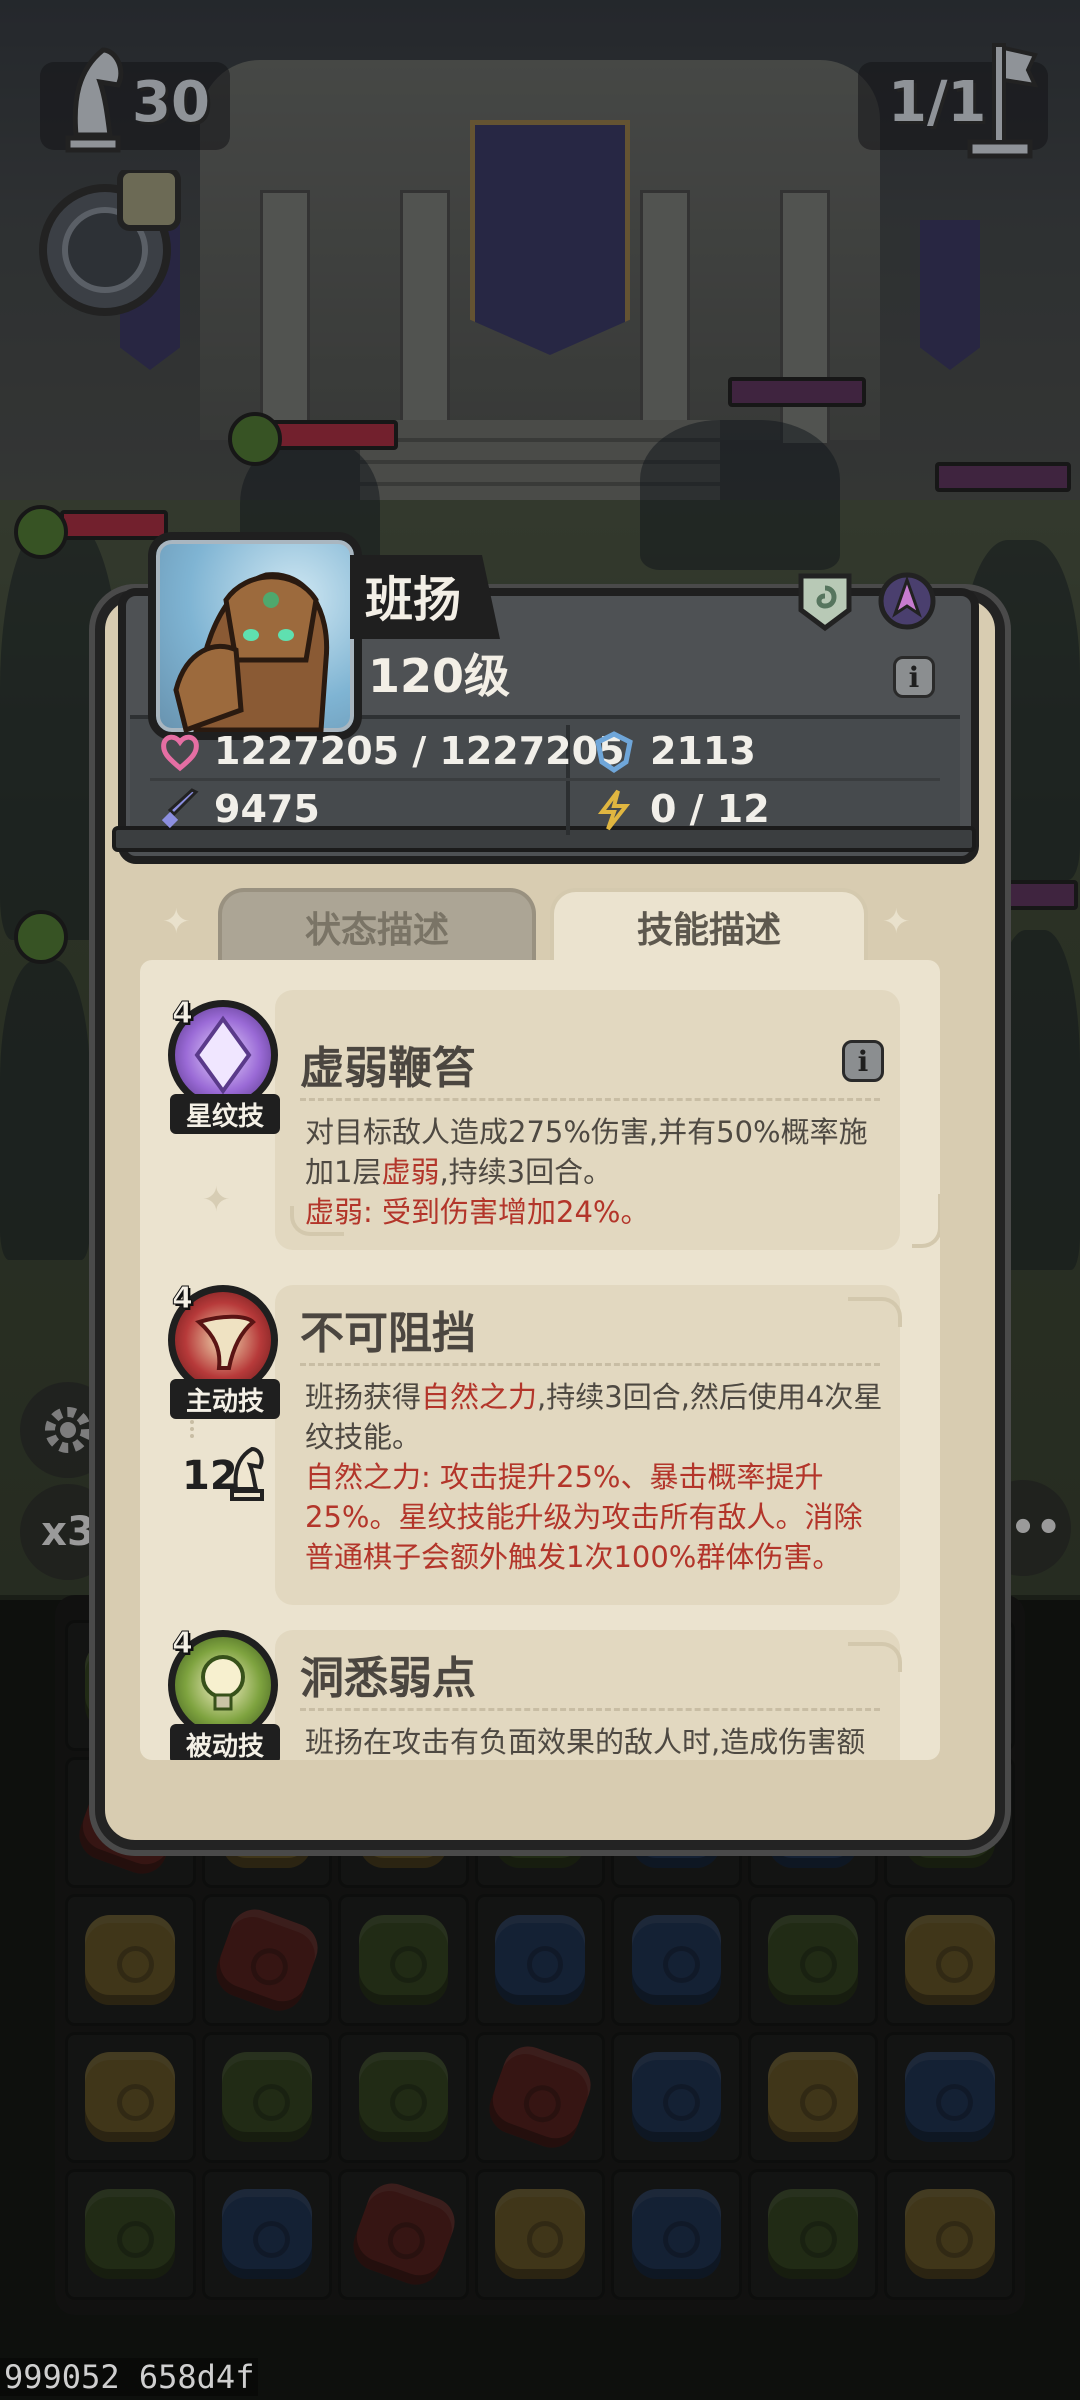 This screenshot has height=2400, width=1080. Describe the element at coordinates (526, 1172) in the screenshot. I see `desc-text: ,持续3回合。` at that location.